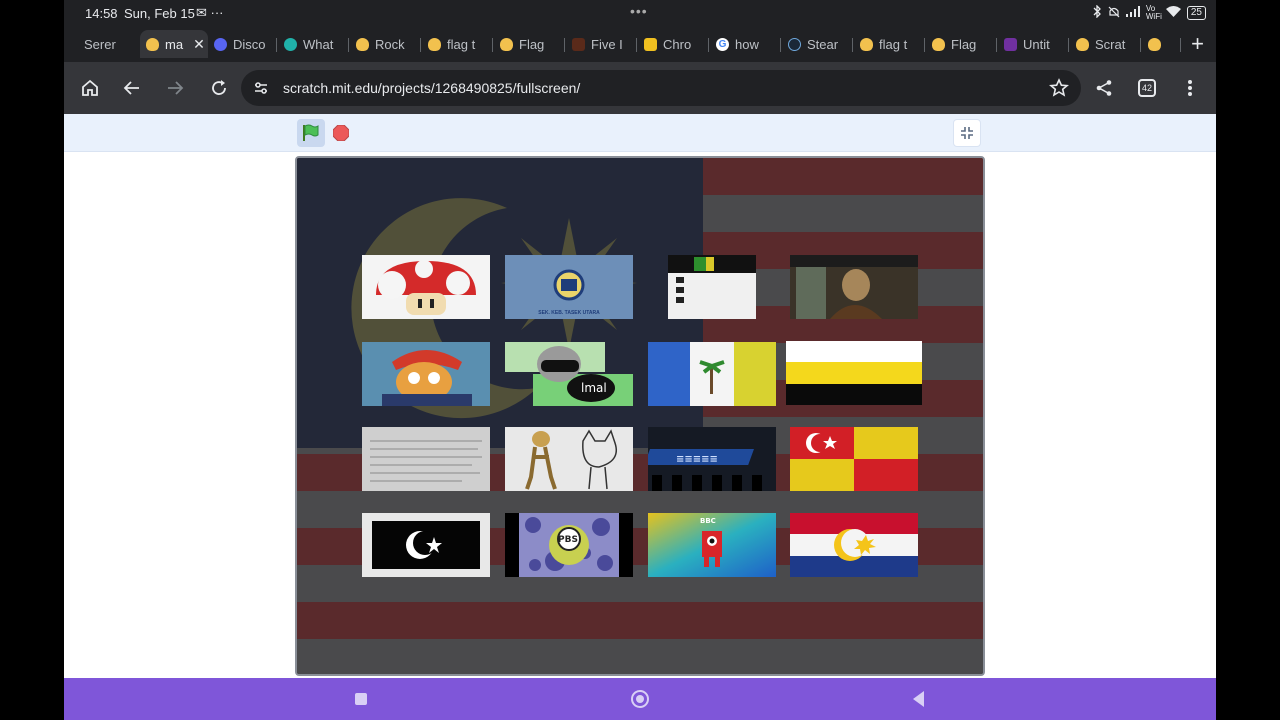  Describe the element at coordinates (1132, 13) in the screenshot. I see `signal-icon` at that location.